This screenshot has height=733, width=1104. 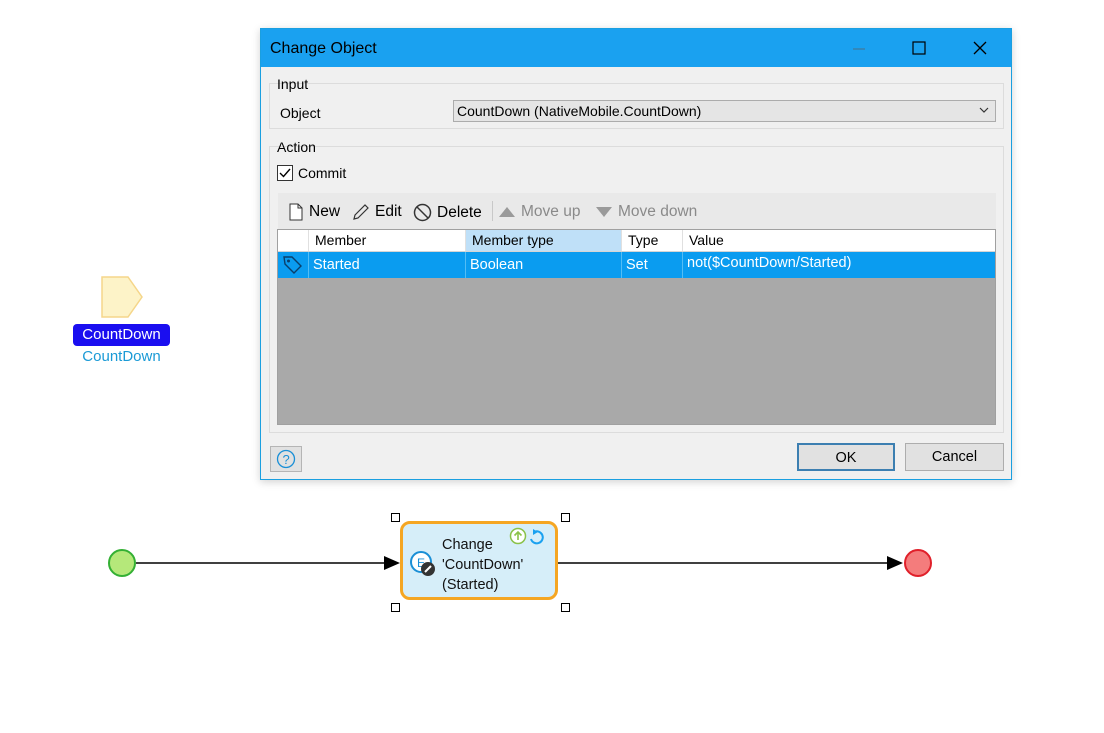 What do you see at coordinates (652, 240) in the screenshot?
I see `column-header-type: Type` at bounding box center [652, 240].